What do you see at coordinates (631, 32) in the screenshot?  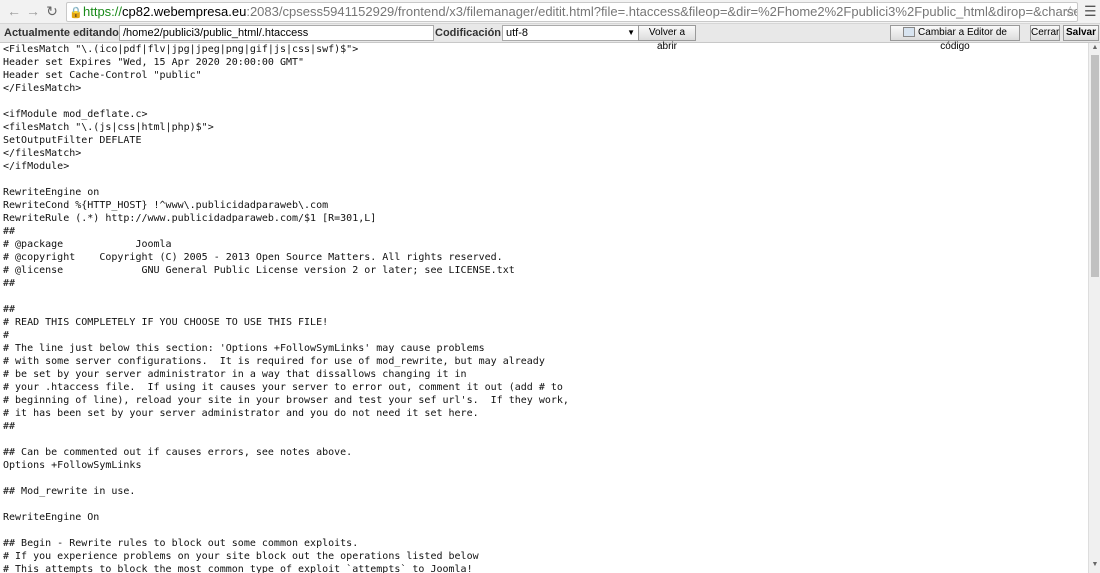 I see `dropdown-arrow-icon: ▼` at bounding box center [631, 32].